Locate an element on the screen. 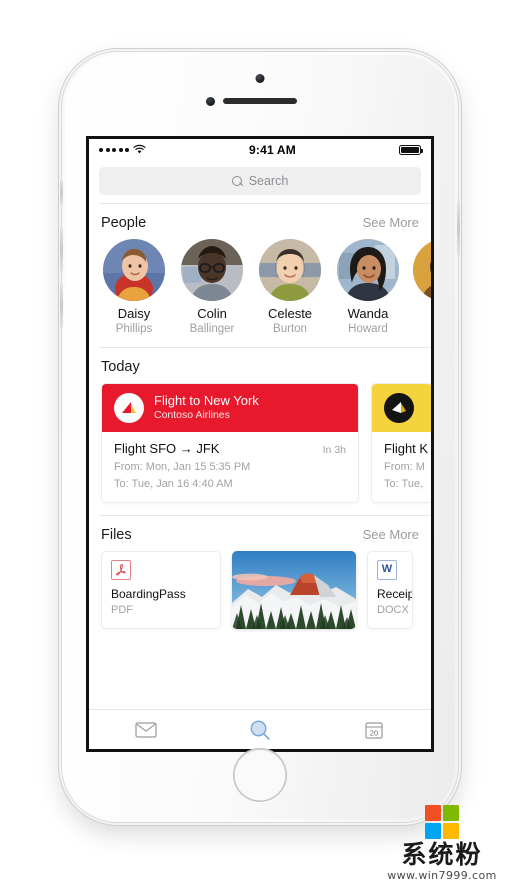 The image size is (520, 890). today-section-header: Today is located at coordinates (260, 365).